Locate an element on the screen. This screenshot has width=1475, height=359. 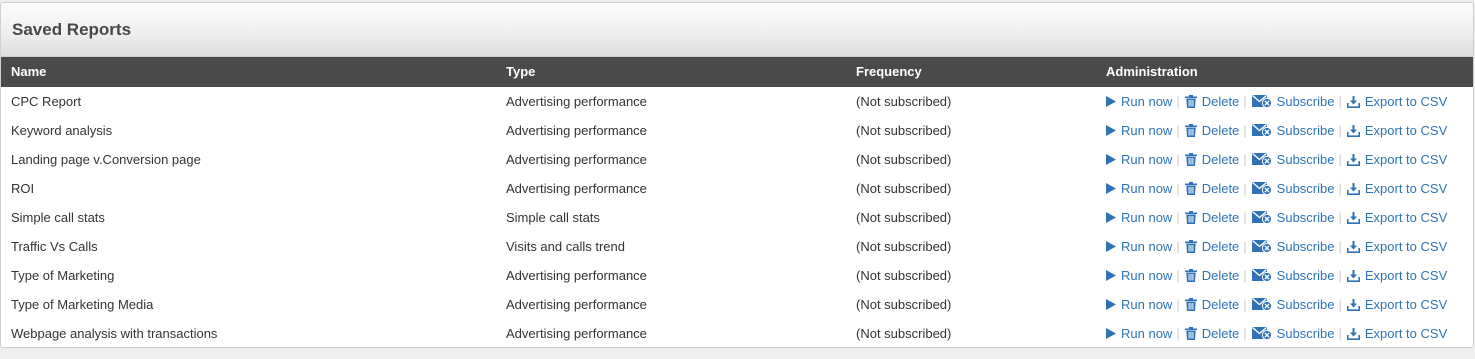
column-header-frequency: Frequency is located at coordinates (971, 72).